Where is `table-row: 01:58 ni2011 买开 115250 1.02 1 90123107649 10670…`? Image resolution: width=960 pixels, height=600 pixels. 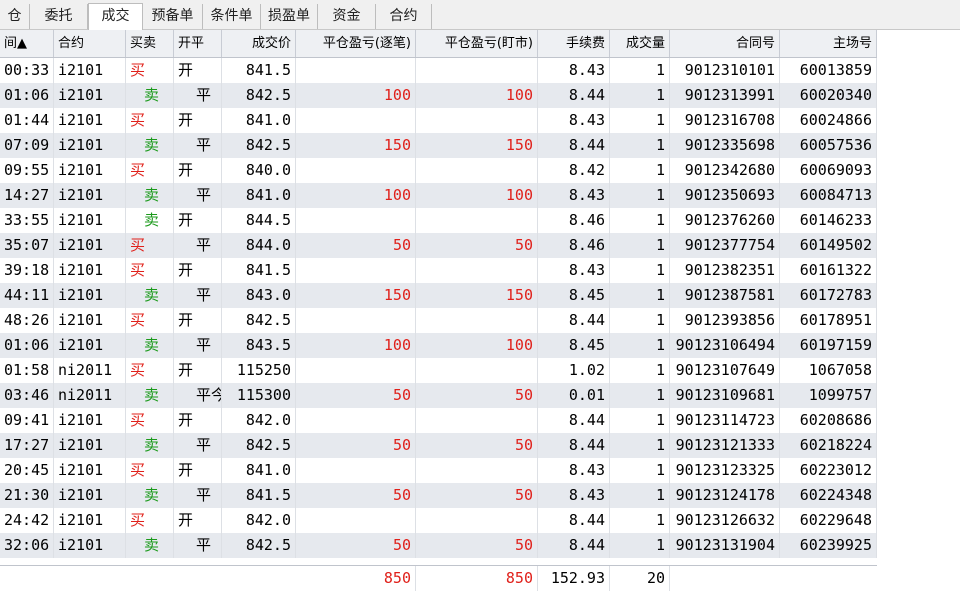 table-row: 01:58 ni2011 买开 115250 1.02 1 90123107649 10670… is located at coordinates (438, 370).